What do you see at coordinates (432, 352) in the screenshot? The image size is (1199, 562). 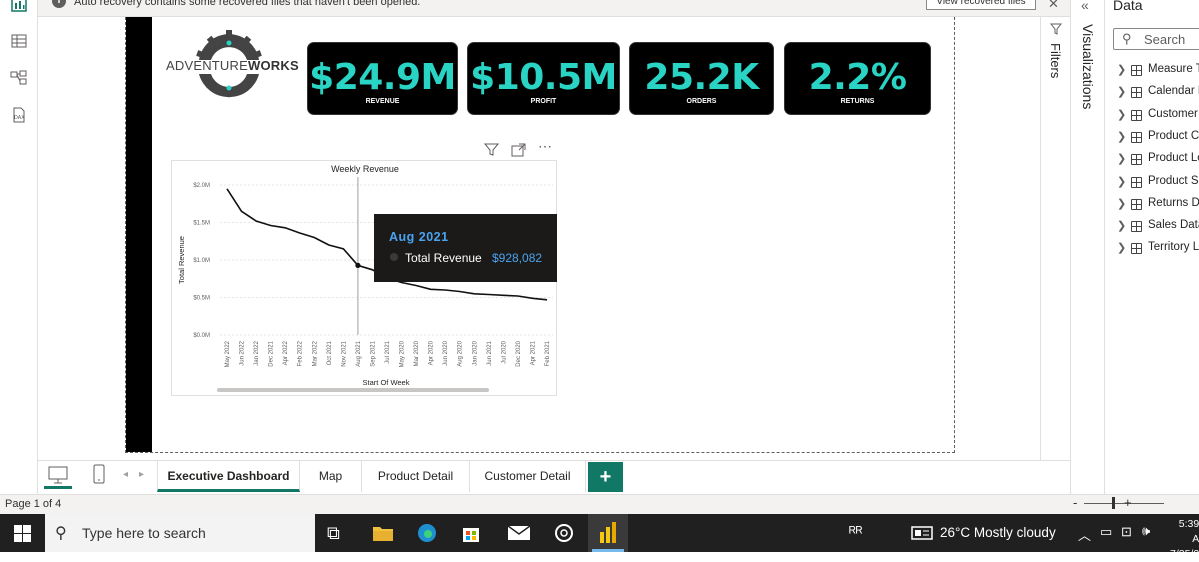 I see `x-tick-label: Apr 2020` at bounding box center [432, 352].